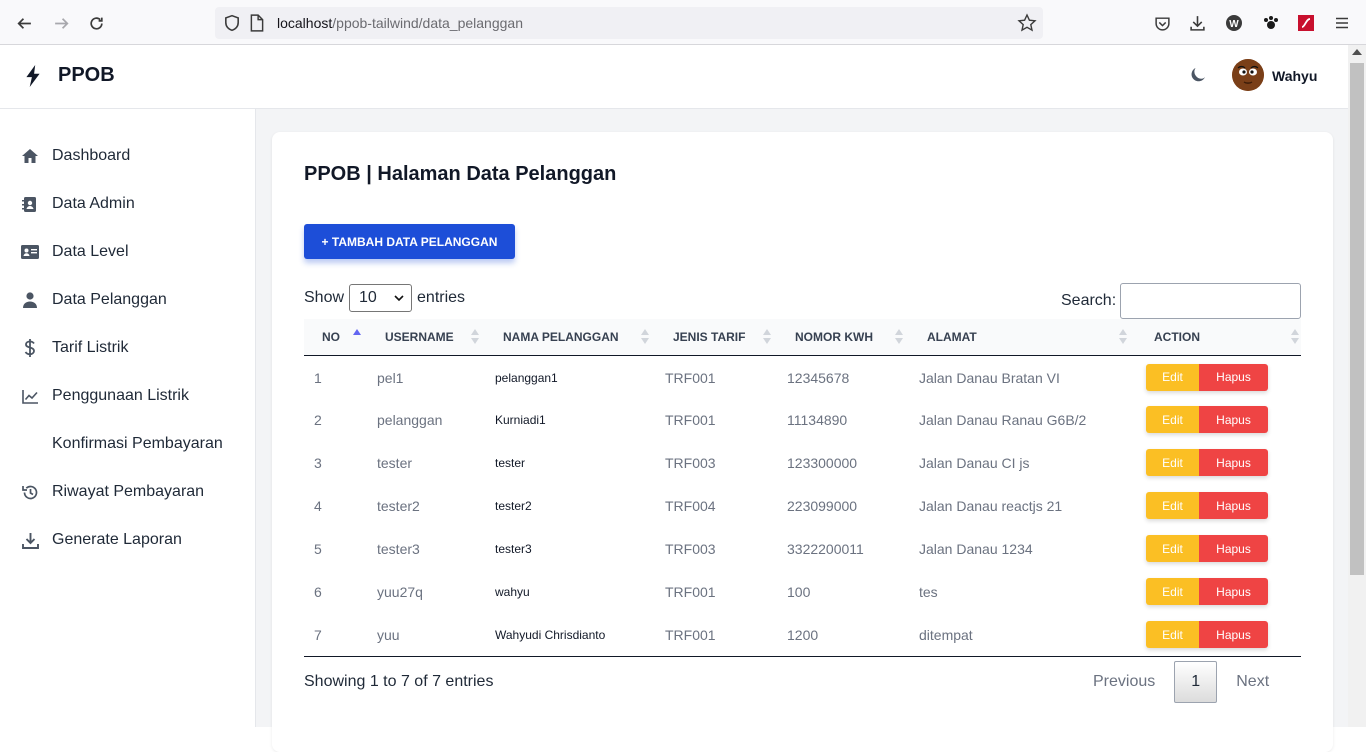  Describe the element at coordinates (1027, 23) in the screenshot. I see `bookmark-star-icon` at that location.